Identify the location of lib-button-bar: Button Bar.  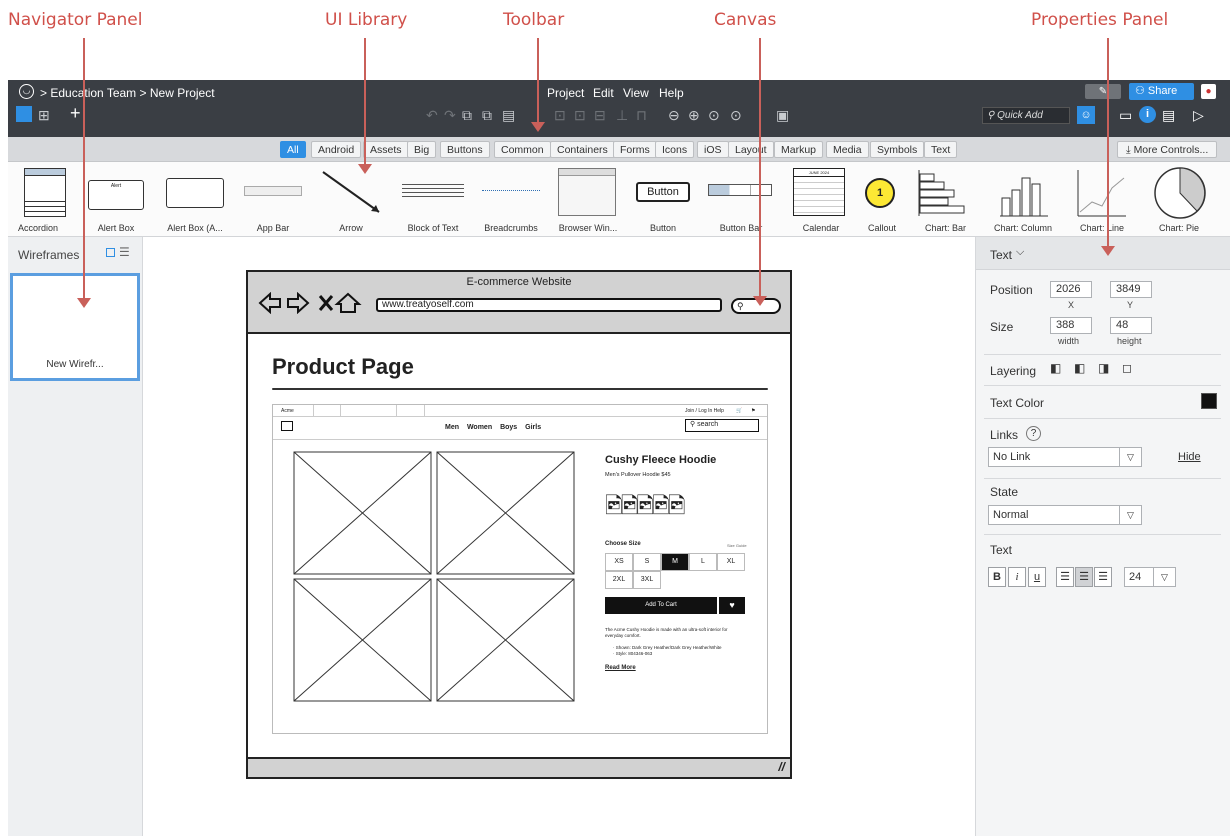
(741, 199).